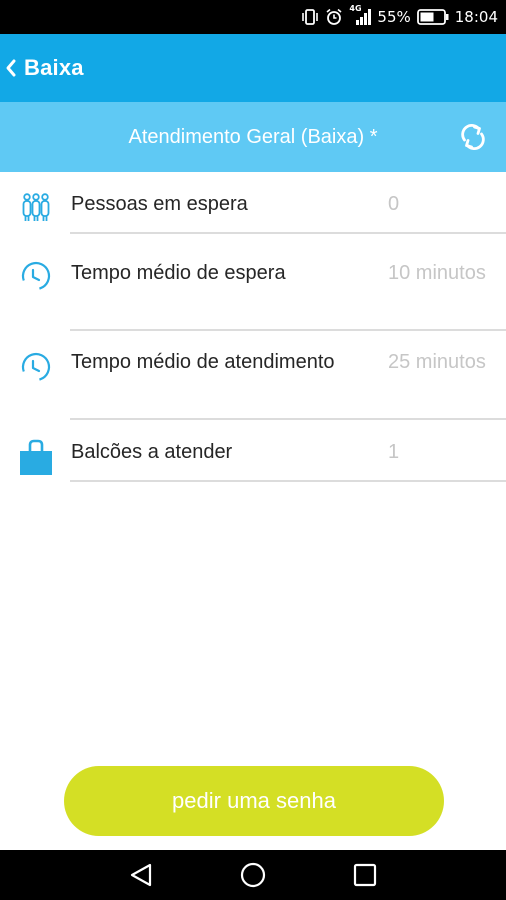  What do you see at coordinates (394, 17) in the screenshot?
I see `battery-percent: 55%` at bounding box center [394, 17].